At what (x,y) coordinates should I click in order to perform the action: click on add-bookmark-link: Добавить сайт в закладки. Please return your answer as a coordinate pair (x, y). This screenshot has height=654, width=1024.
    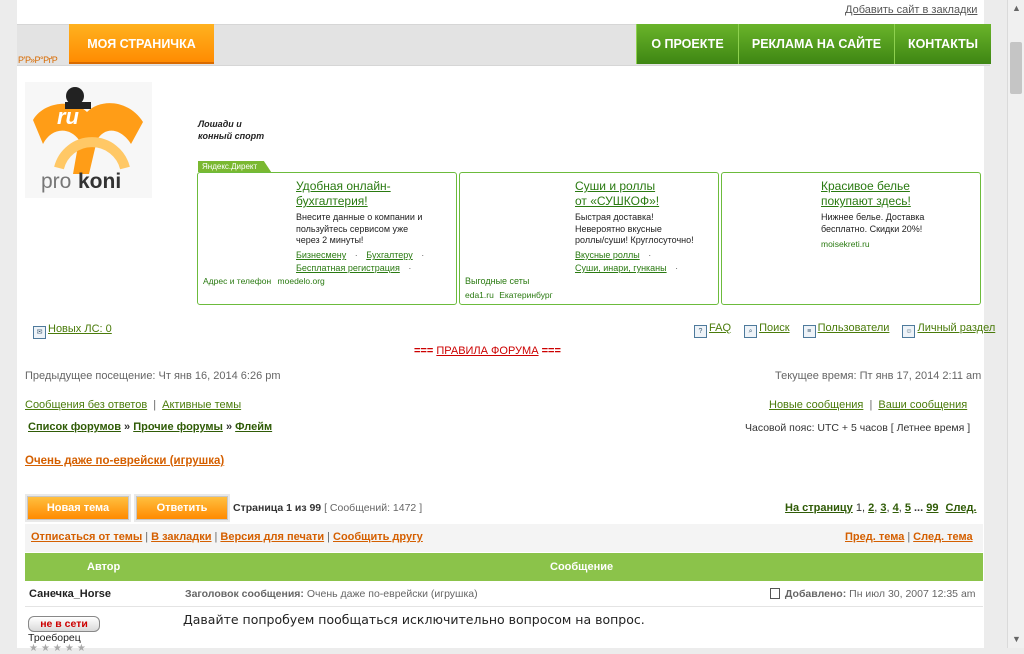
    Looking at the image, I should click on (911, 10).